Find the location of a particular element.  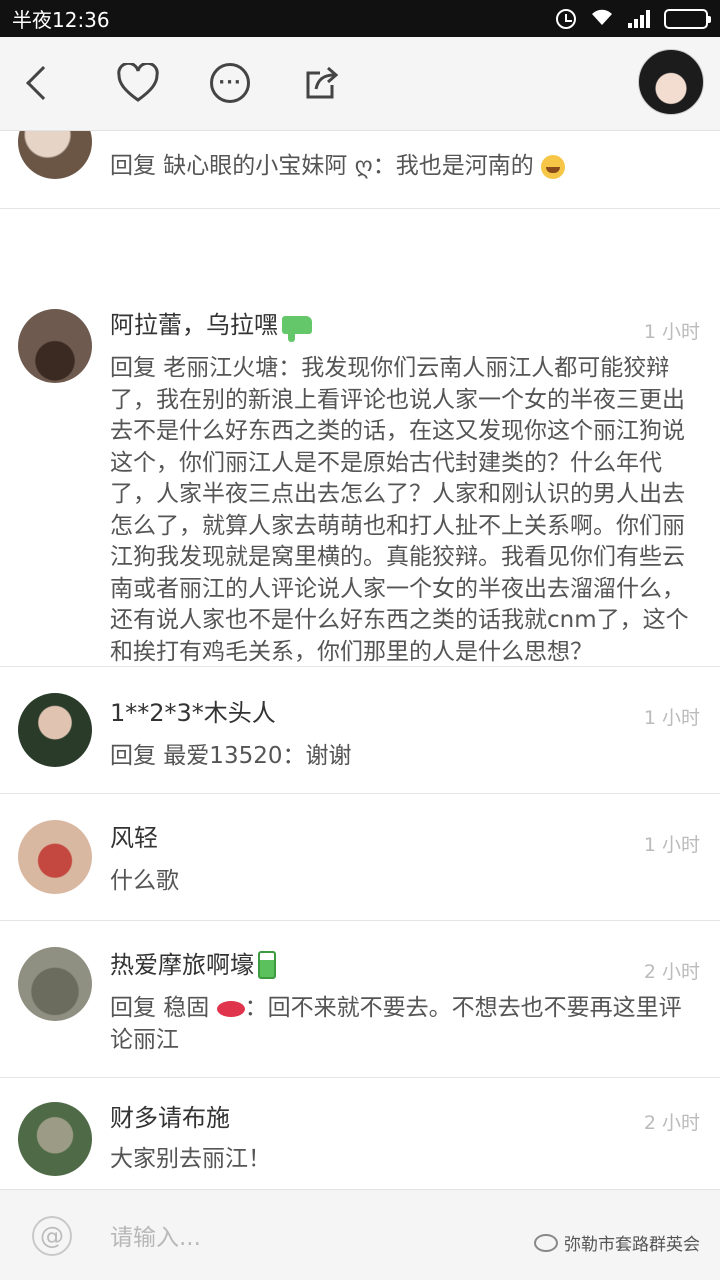

battery-icon is located at coordinates (687, 18).